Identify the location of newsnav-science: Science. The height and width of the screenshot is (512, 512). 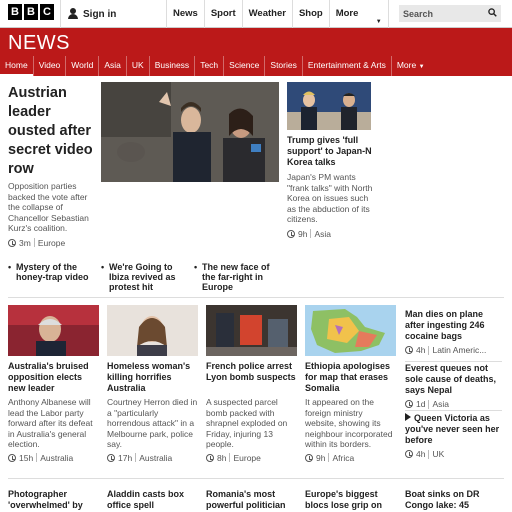
(245, 66).